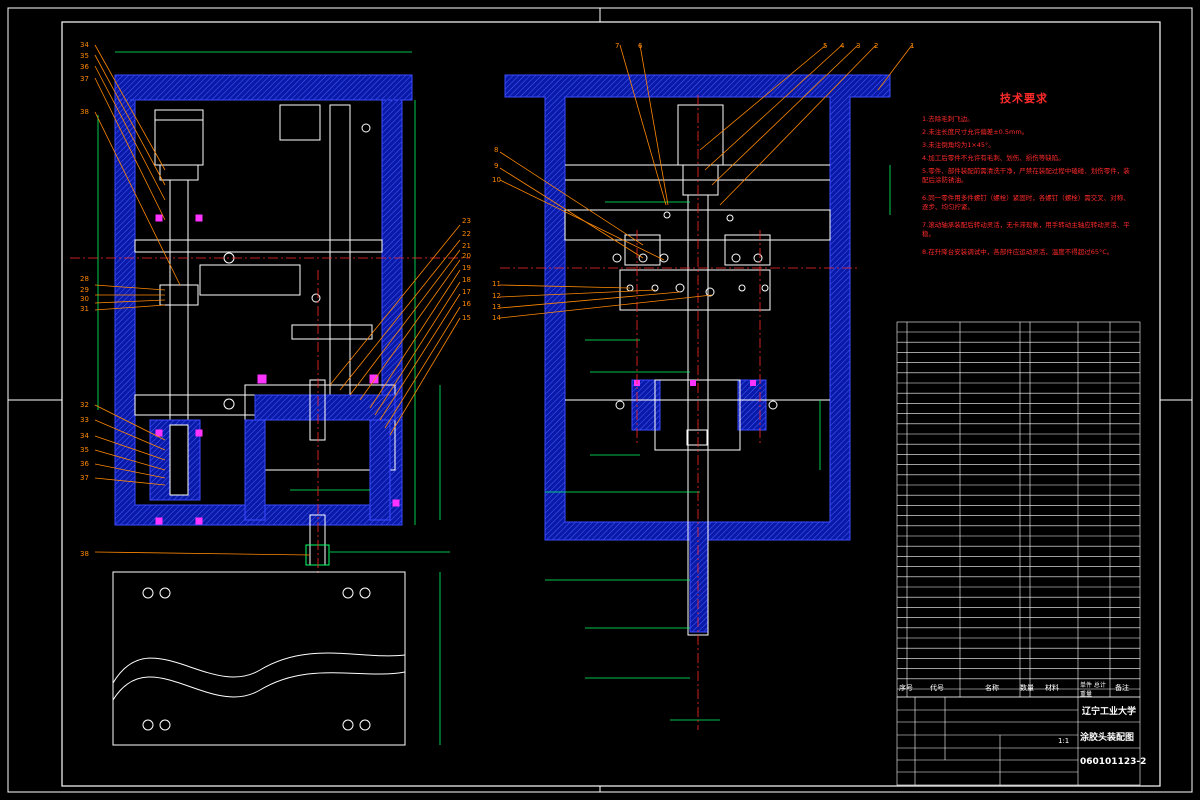 The width and height of the screenshot is (1200, 800). I want to click on svg-text: 1, so click(912, 46).